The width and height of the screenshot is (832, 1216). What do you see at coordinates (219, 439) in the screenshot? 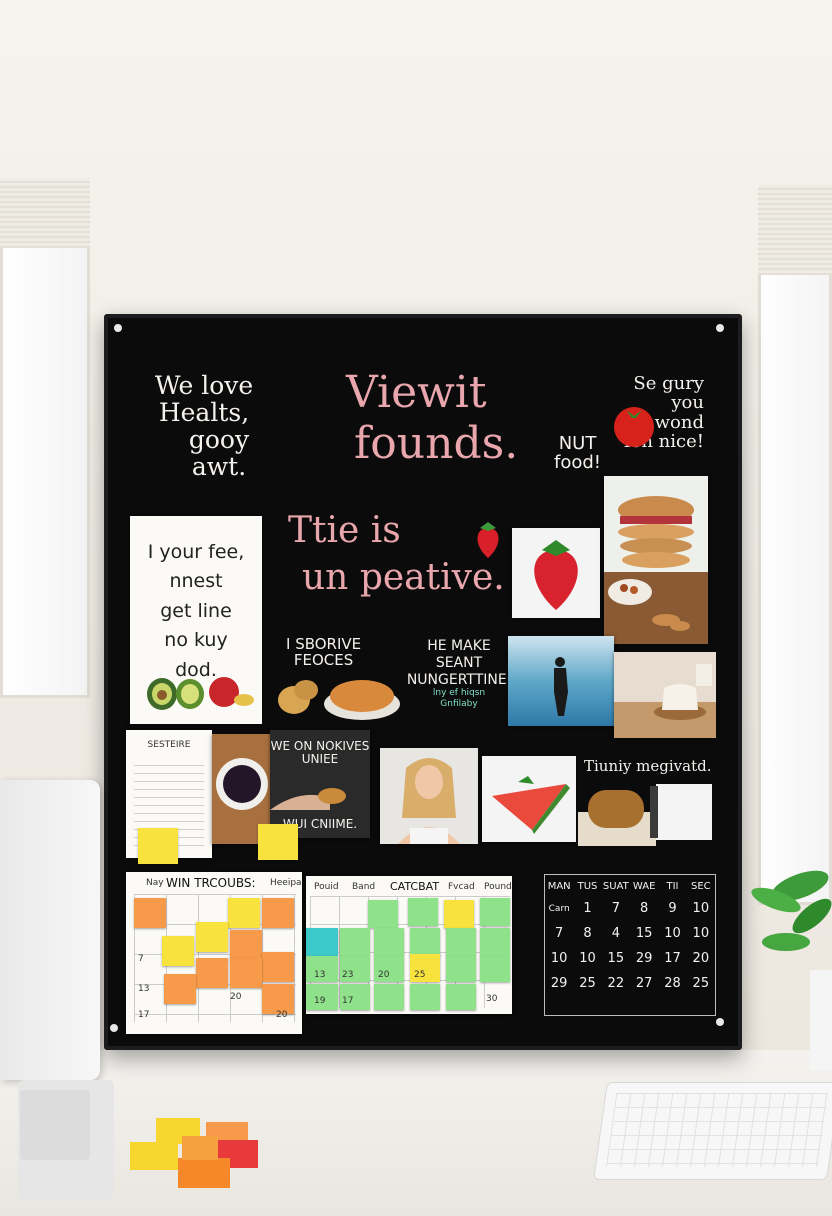
I see `chalk-line: gooy` at bounding box center [219, 439].